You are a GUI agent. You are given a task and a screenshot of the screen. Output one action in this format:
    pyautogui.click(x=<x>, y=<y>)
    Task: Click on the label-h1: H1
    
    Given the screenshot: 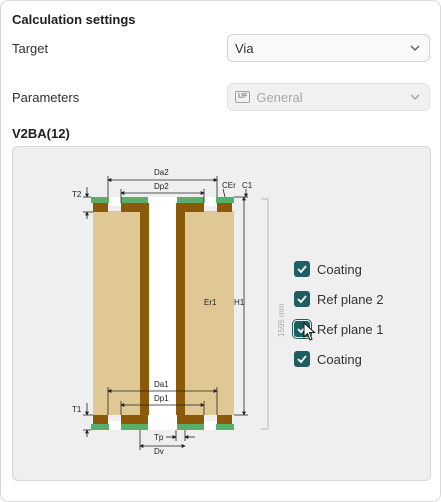 What is the action you would take?
    pyautogui.click(x=239, y=302)
    